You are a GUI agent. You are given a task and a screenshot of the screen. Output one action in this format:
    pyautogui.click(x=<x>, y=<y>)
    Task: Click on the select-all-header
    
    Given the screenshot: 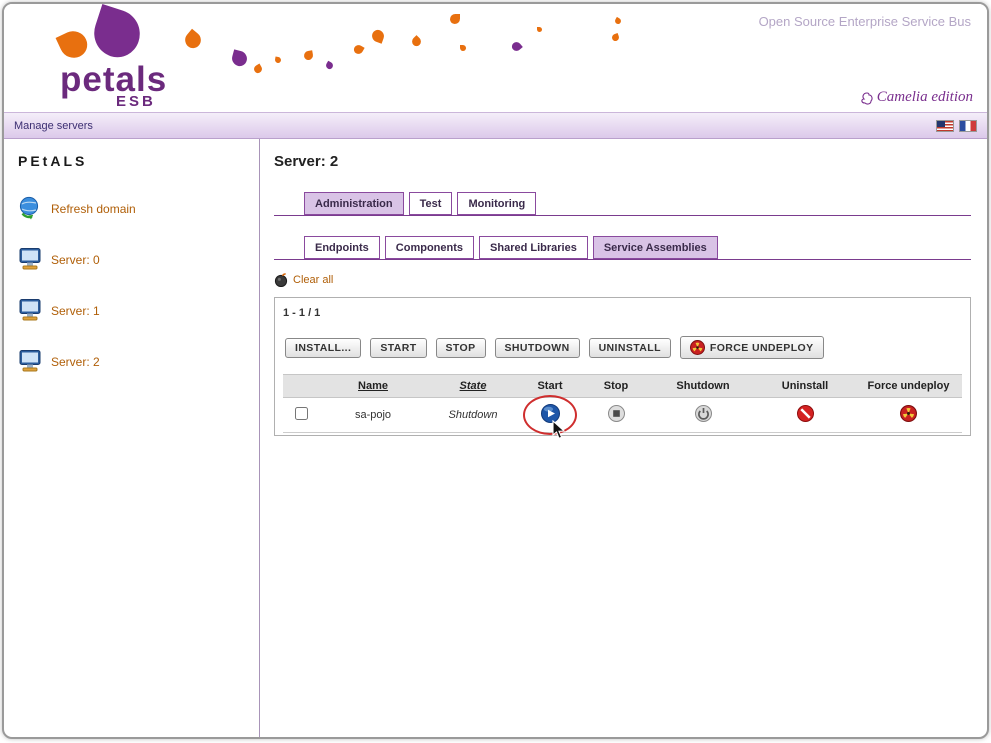 What is the action you would take?
    pyautogui.click(x=301, y=386)
    